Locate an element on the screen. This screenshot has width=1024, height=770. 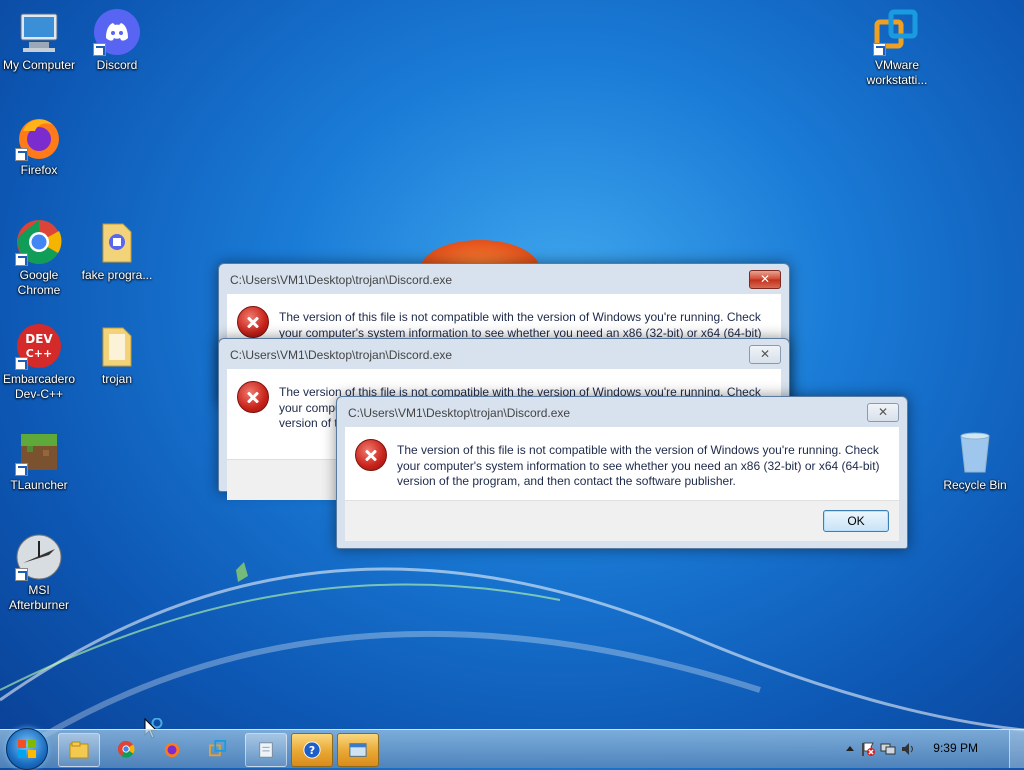
desktop-icon-label: Recycle Bin is located at coordinates (975, 485).